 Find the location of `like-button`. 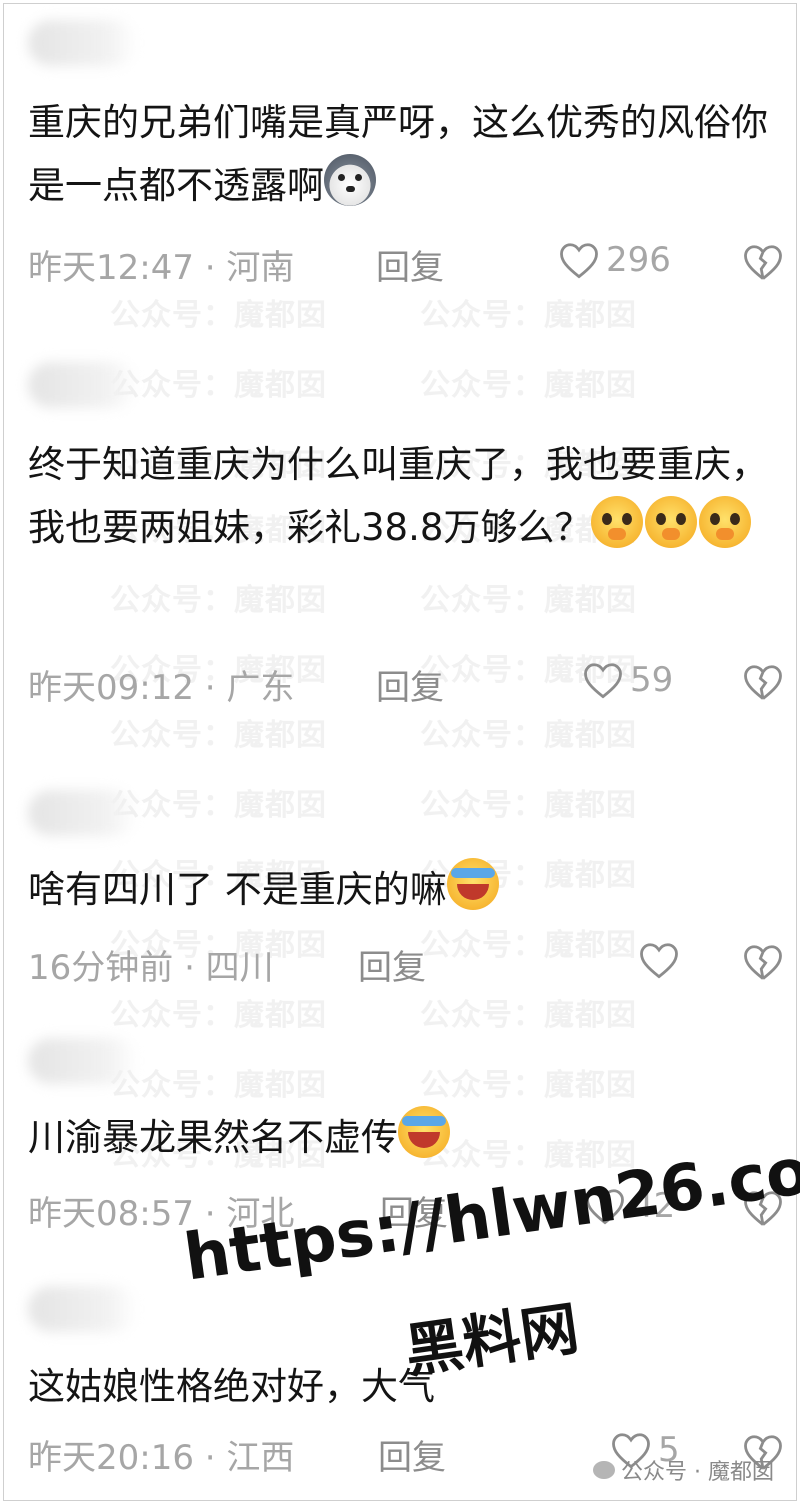

like-button is located at coordinates (662, 960).